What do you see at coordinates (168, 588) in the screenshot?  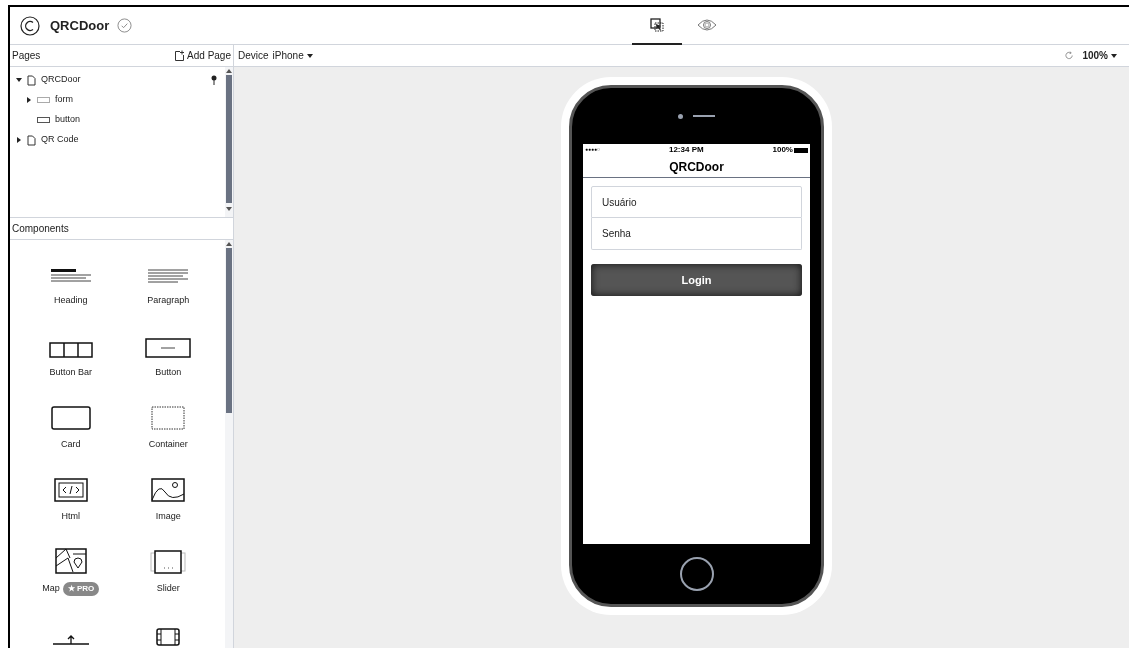 I see `component-label: Slider` at bounding box center [168, 588].